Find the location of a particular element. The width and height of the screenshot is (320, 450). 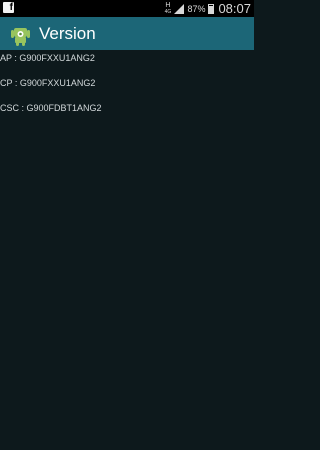

signal-icon is located at coordinates (179, 8).